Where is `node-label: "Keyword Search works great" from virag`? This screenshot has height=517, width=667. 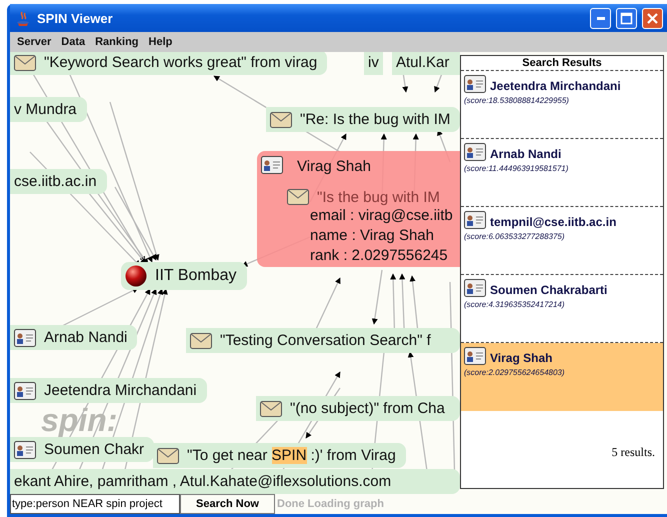 node-label: "Keyword Search works great" from virag is located at coordinates (181, 62).